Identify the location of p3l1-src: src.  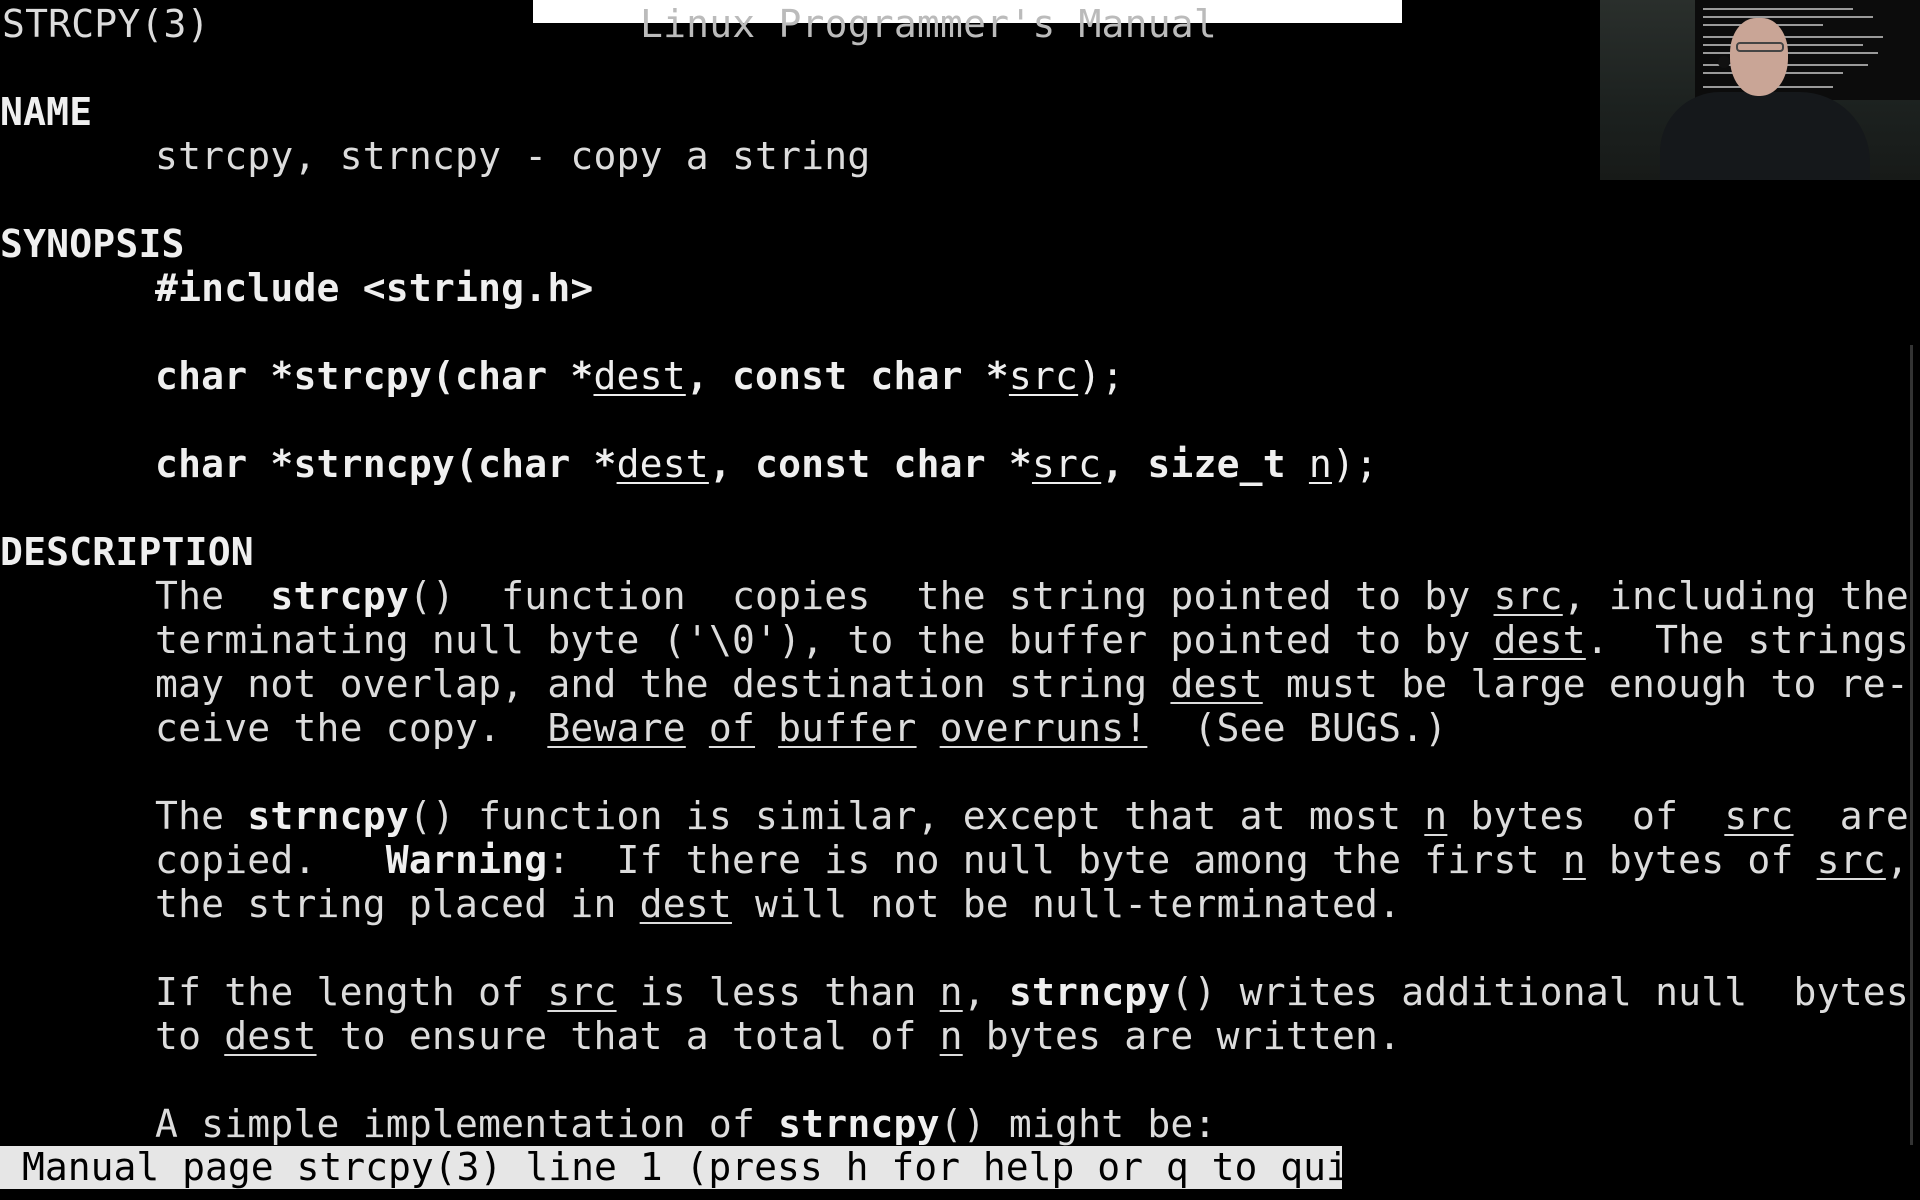
(582, 992).